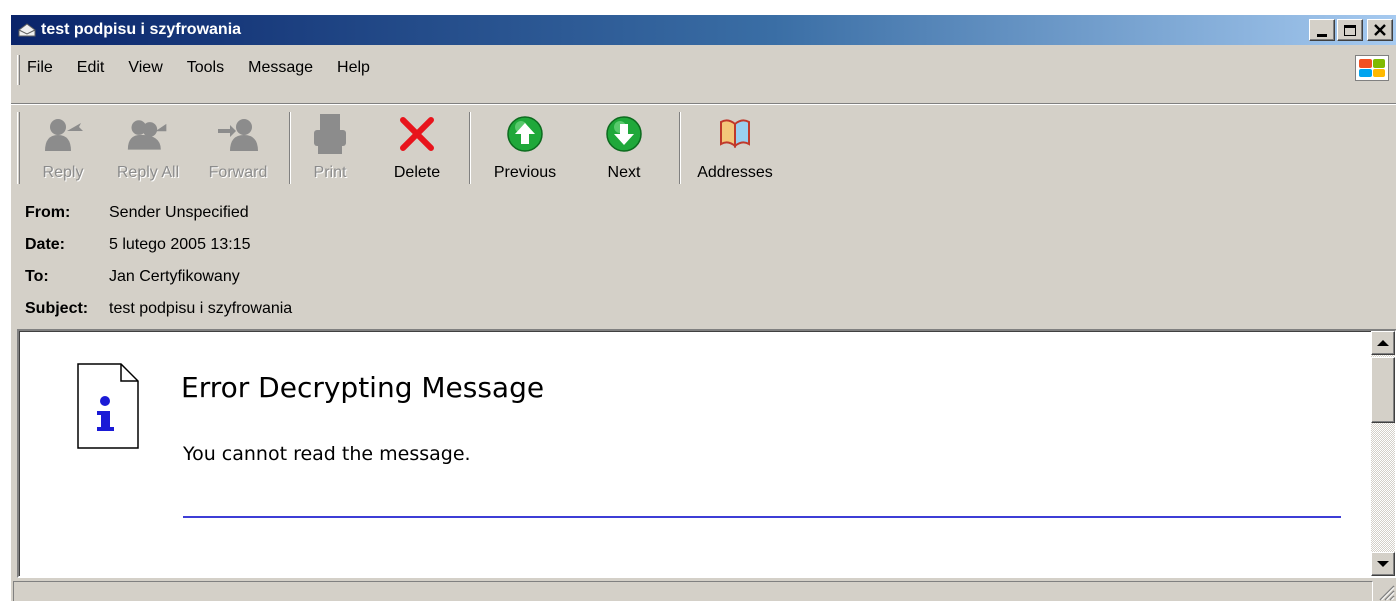  Describe the element at coordinates (148, 172) in the screenshot. I see `reply-all-label: Reply All` at that location.